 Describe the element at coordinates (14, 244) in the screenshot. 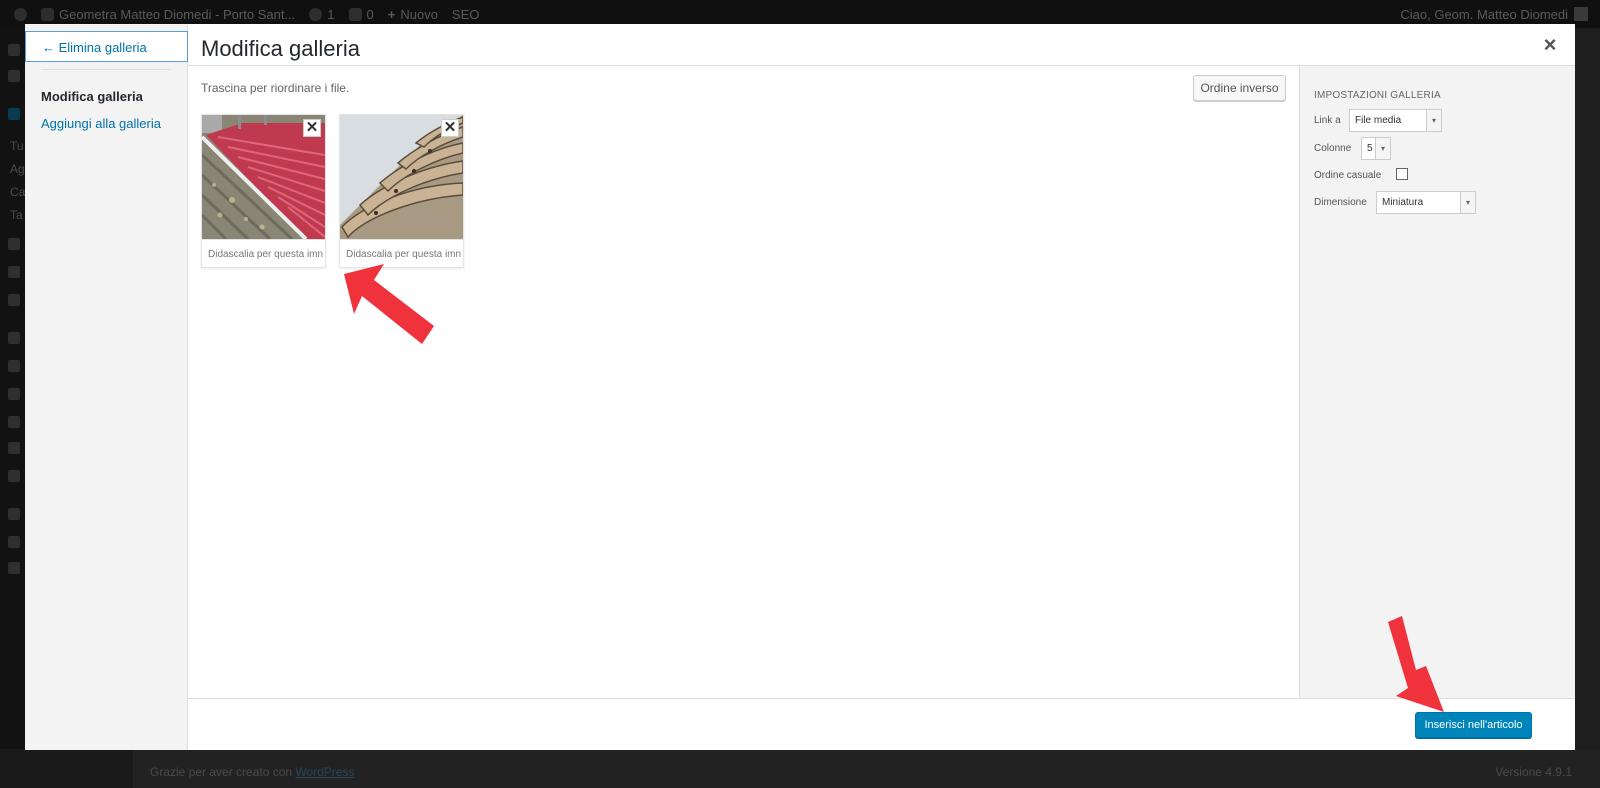

I see `media-icon` at that location.